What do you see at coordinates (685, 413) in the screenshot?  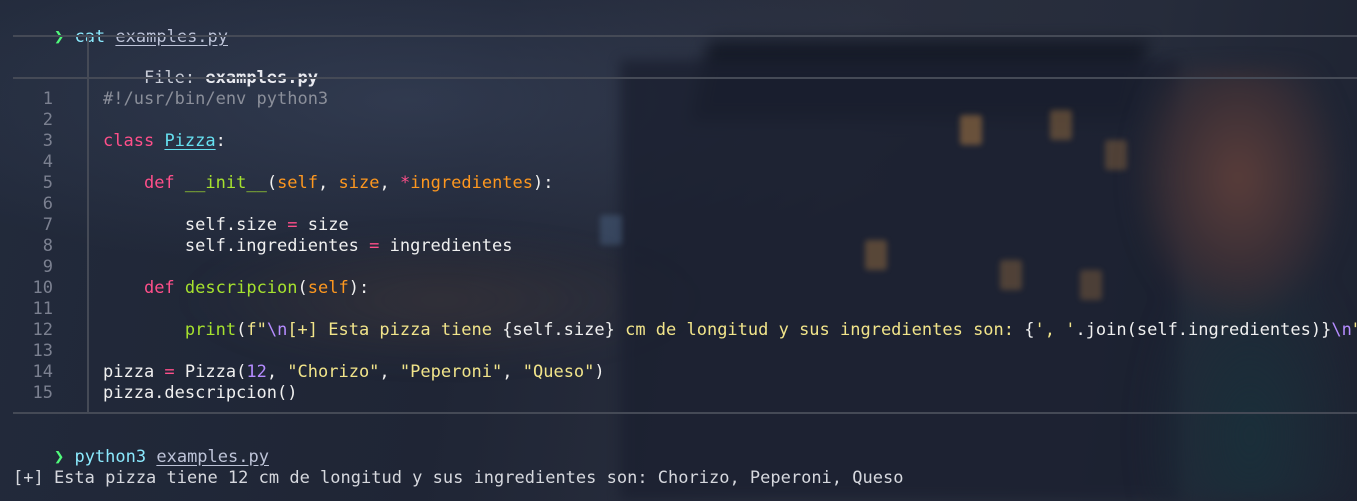 I see `frame-bottom-border` at bounding box center [685, 413].